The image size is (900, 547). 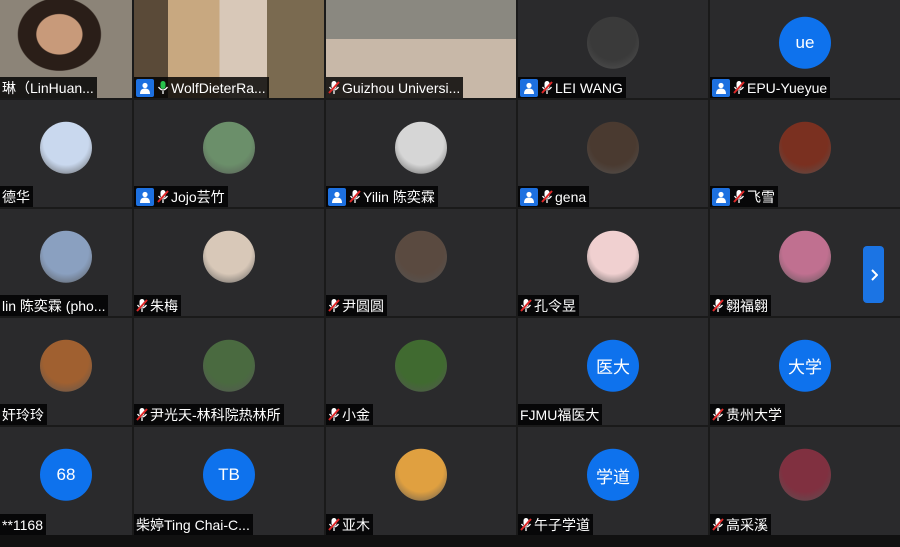 I want to click on participant-name: FJMU福医大, so click(x=560, y=414).